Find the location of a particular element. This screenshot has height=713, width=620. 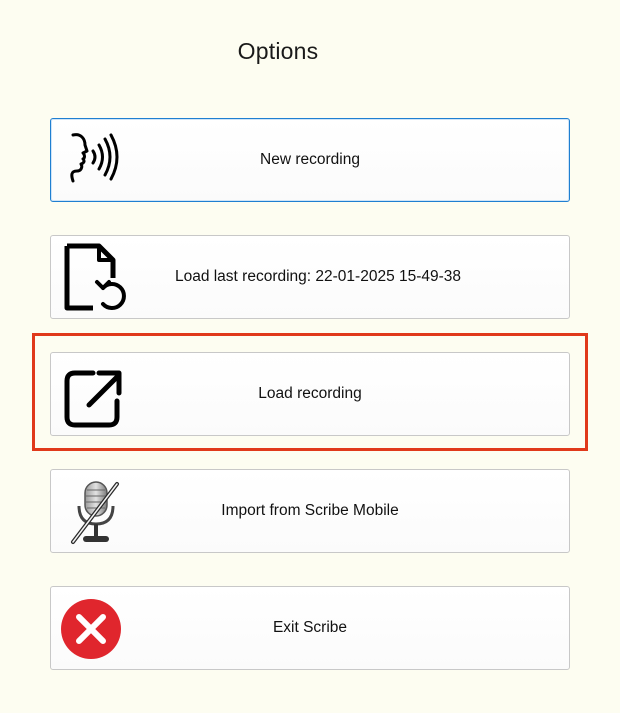

new-recording-label: New recording is located at coordinates (310, 159).